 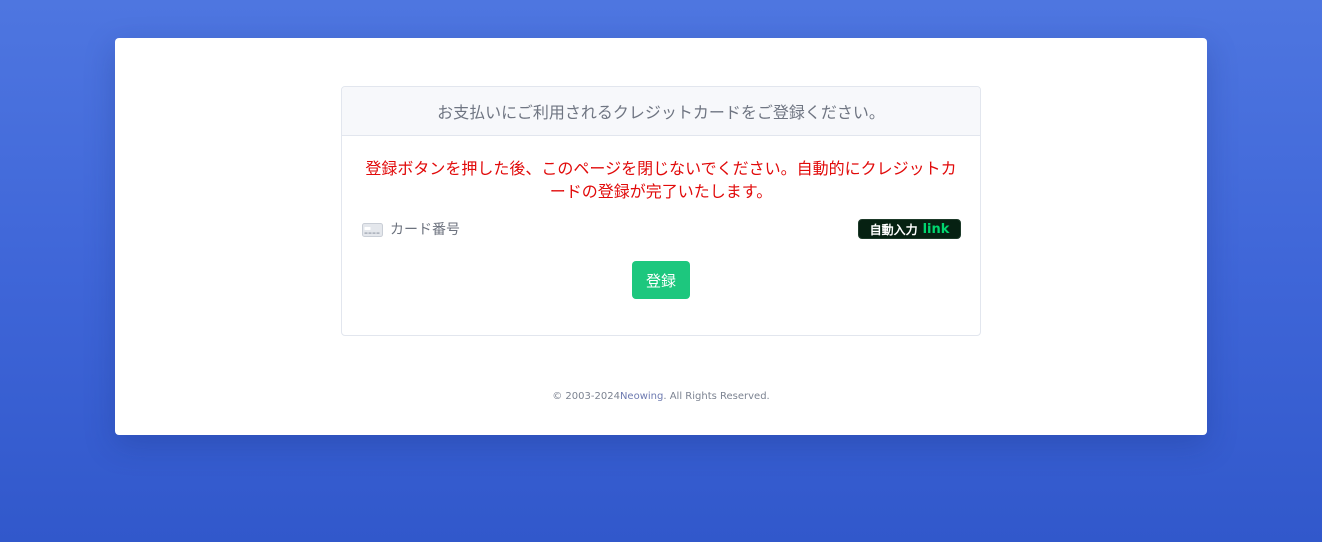 I want to click on footer: © 2003-2024Neowing. All Rights Reserved., so click(x=661, y=396).